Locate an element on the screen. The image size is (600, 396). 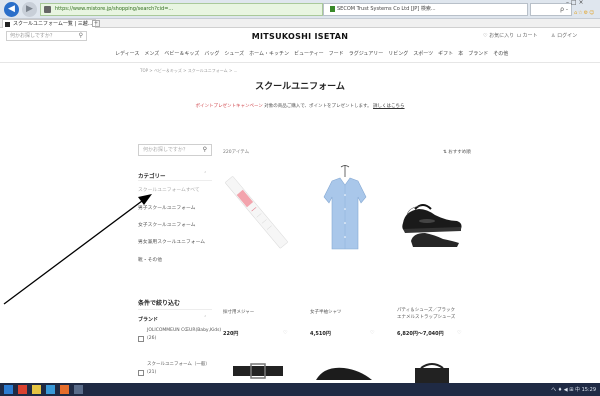
cert-text: SECOM Trust Systems Co Ltd [JP] is located at coordinates (378, 9).